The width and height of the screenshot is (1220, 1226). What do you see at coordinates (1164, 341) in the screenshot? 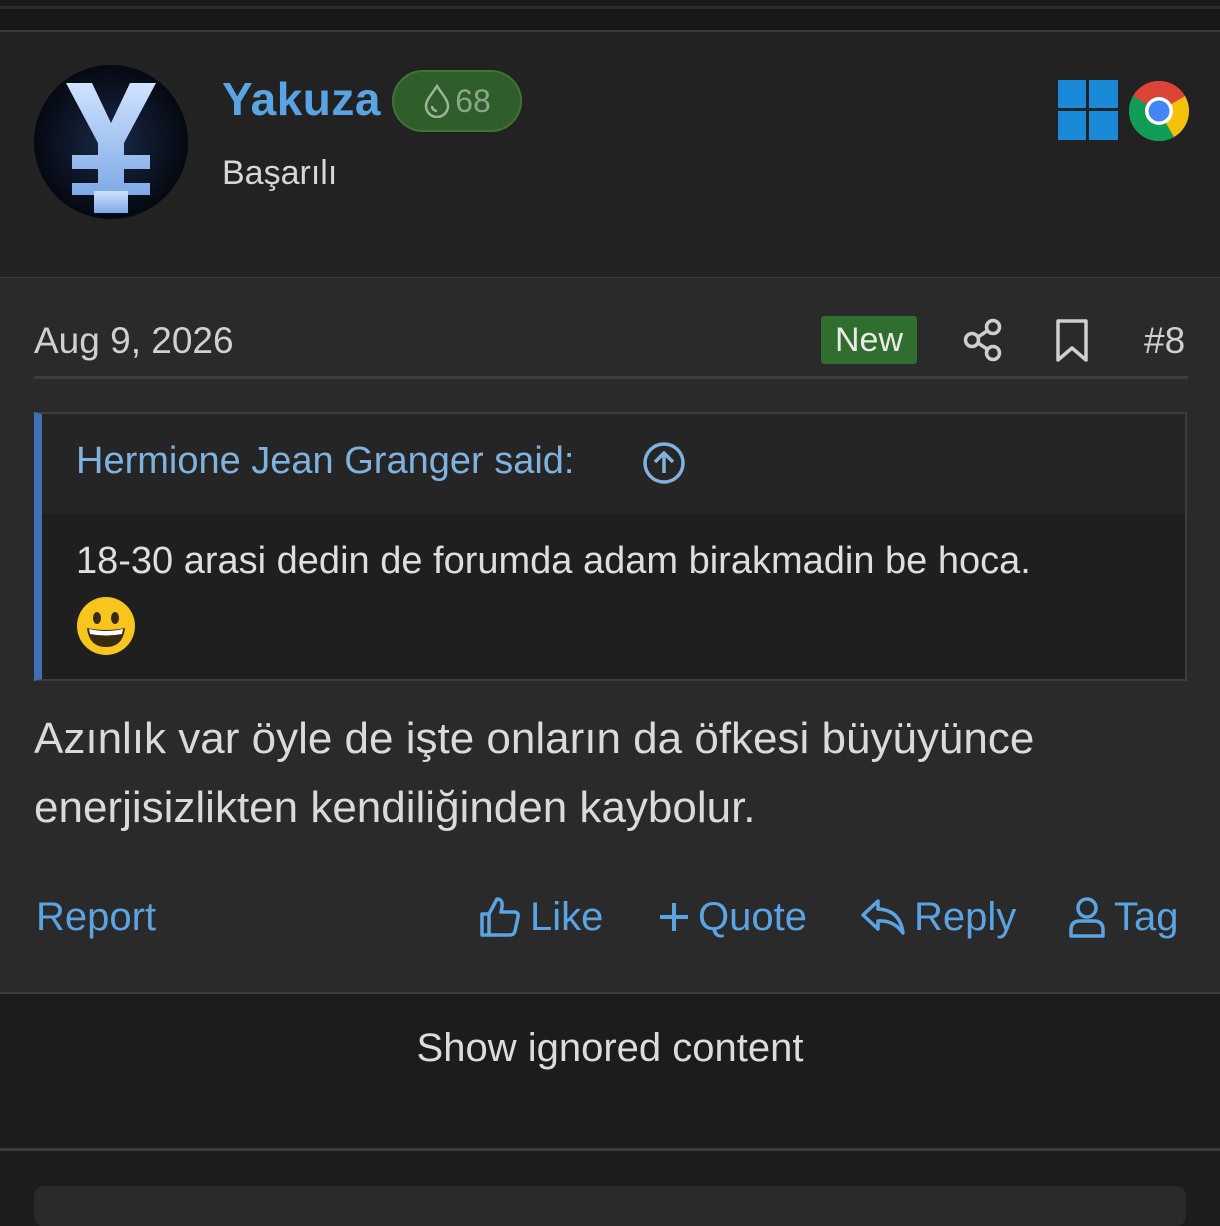
I see `post-number: #8` at bounding box center [1164, 341].